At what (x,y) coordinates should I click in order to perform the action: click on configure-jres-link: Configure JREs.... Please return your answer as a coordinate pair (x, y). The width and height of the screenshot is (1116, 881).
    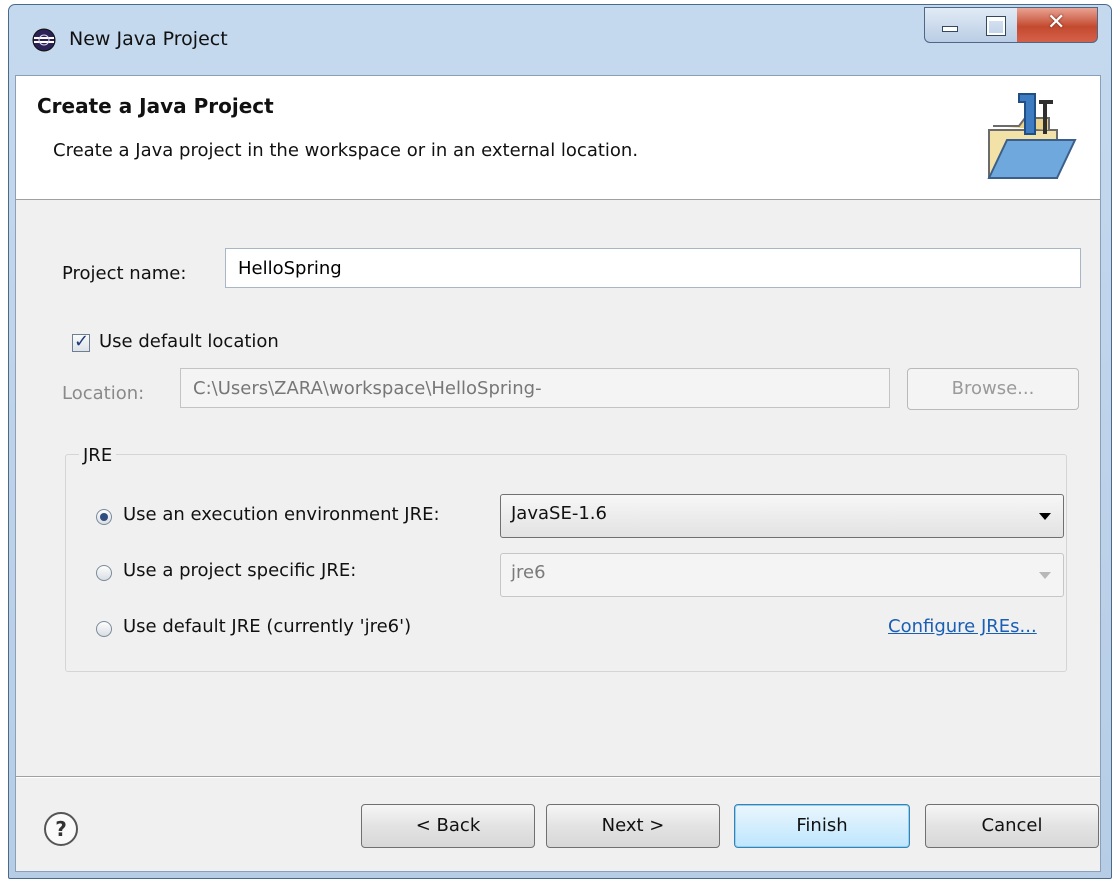
    Looking at the image, I should click on (962, 626).